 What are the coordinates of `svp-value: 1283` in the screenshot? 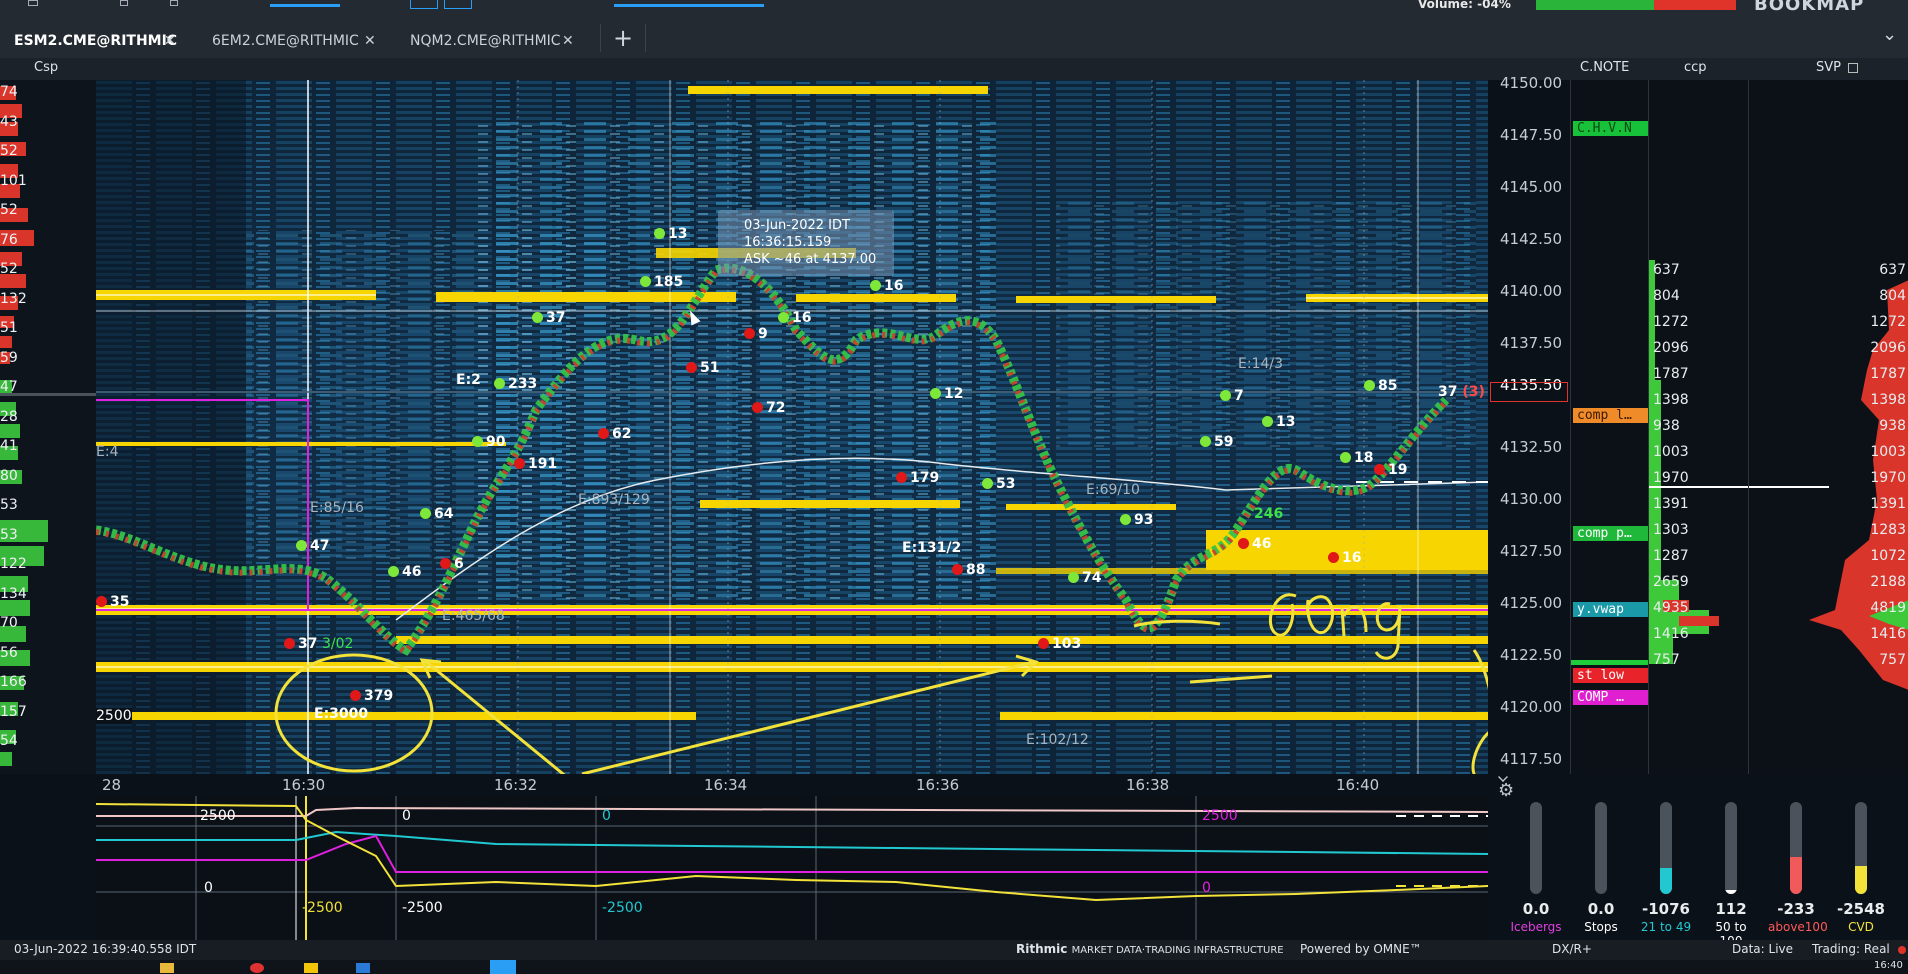 It's located at (1888, 530).